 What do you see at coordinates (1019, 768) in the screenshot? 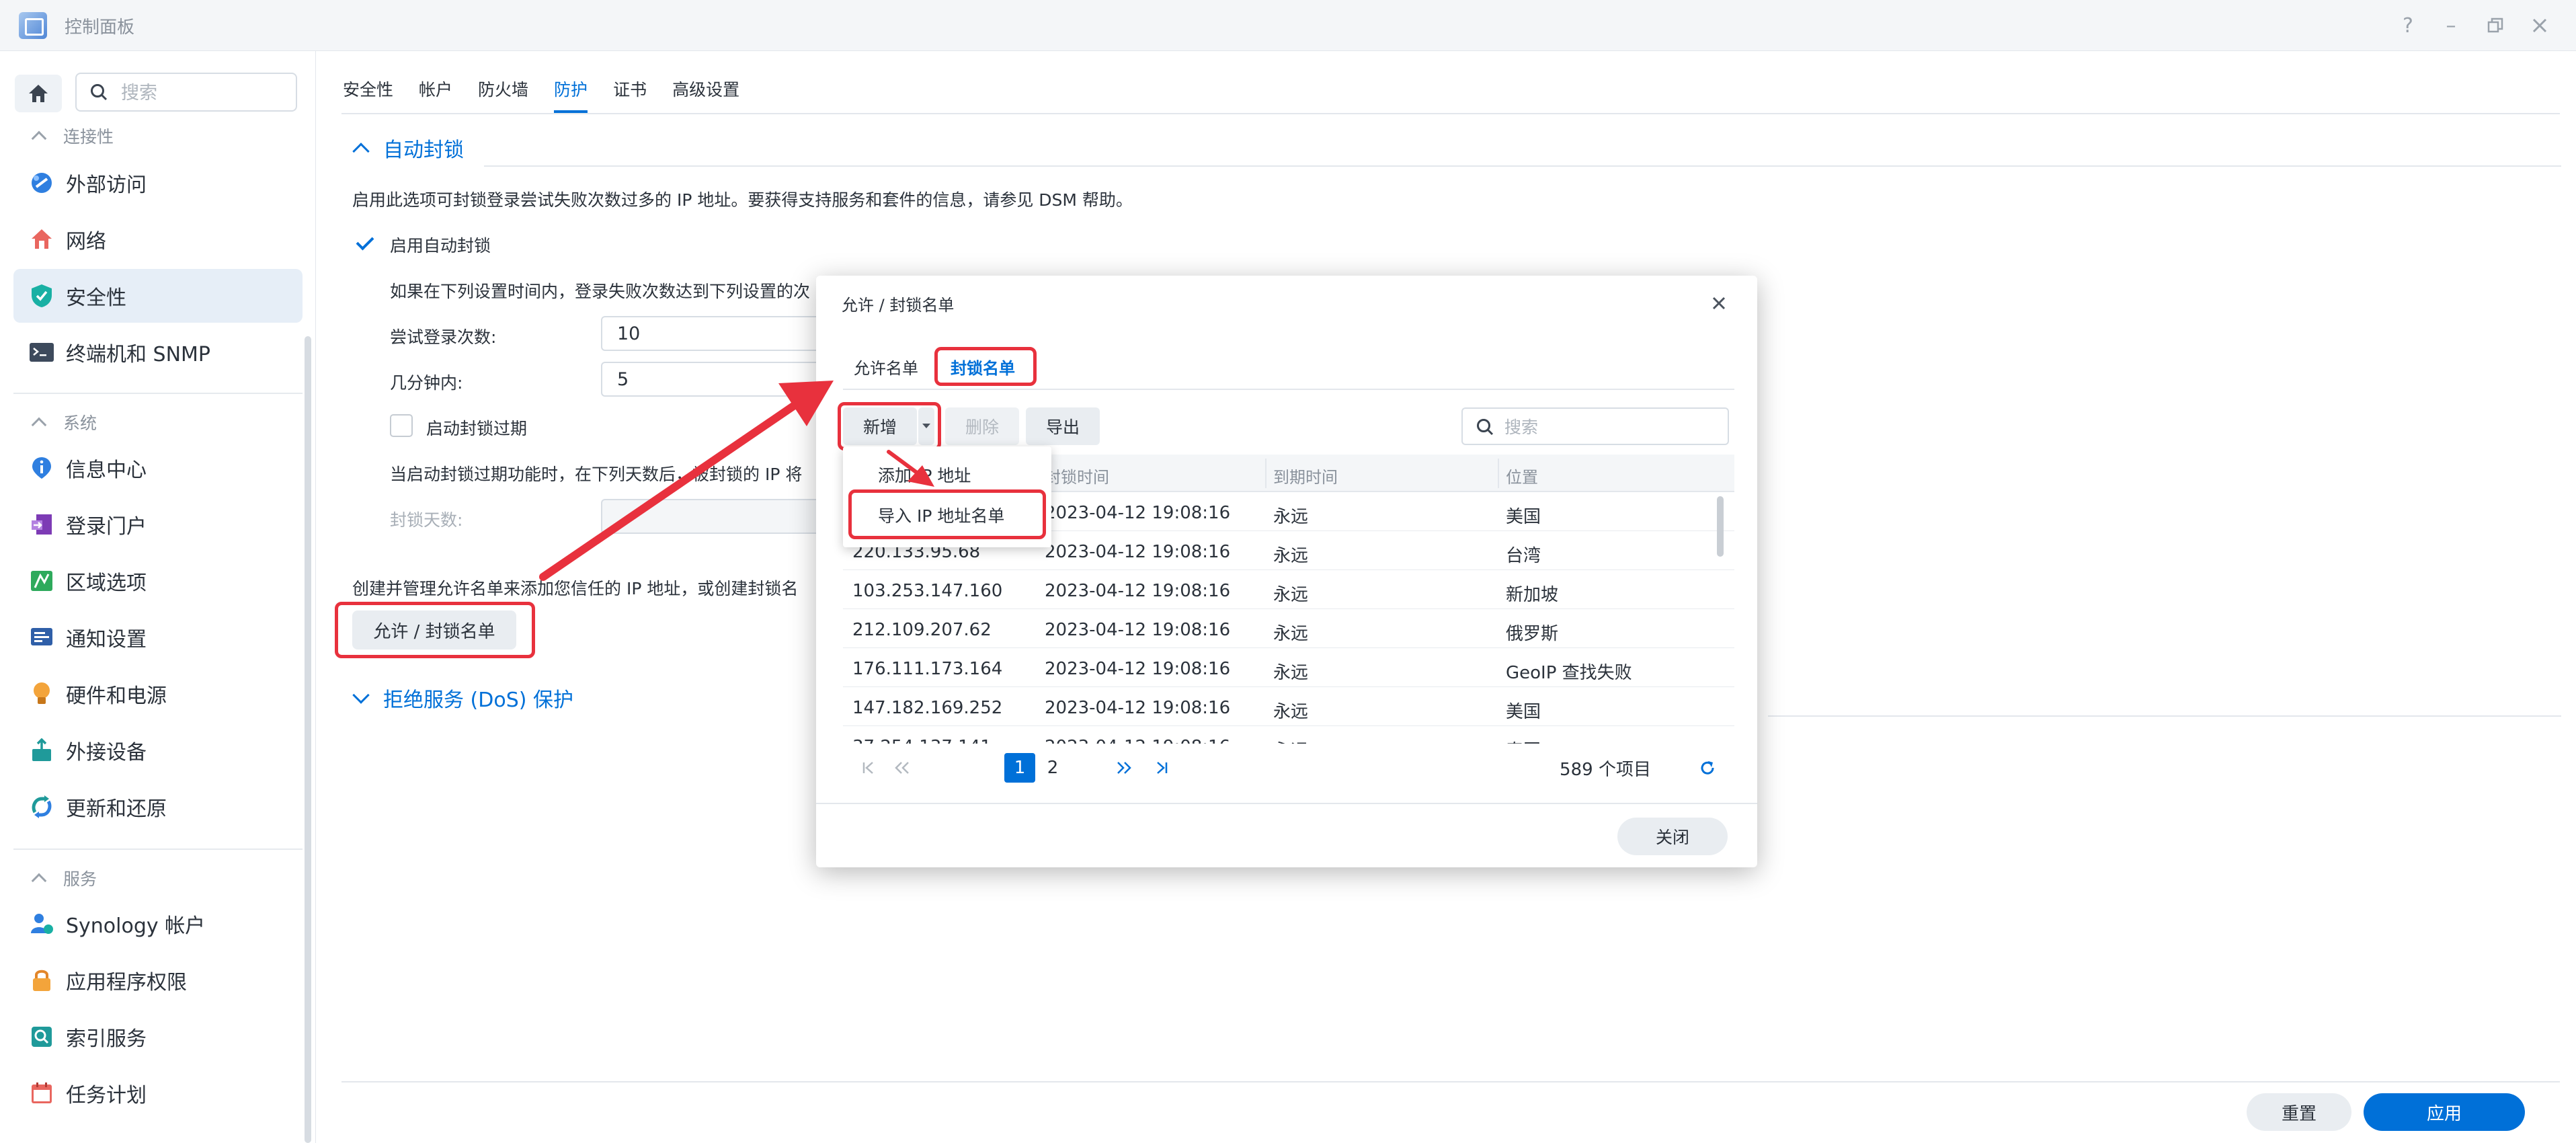
I see `page-button: 1` at bounding box center [1019, 768].